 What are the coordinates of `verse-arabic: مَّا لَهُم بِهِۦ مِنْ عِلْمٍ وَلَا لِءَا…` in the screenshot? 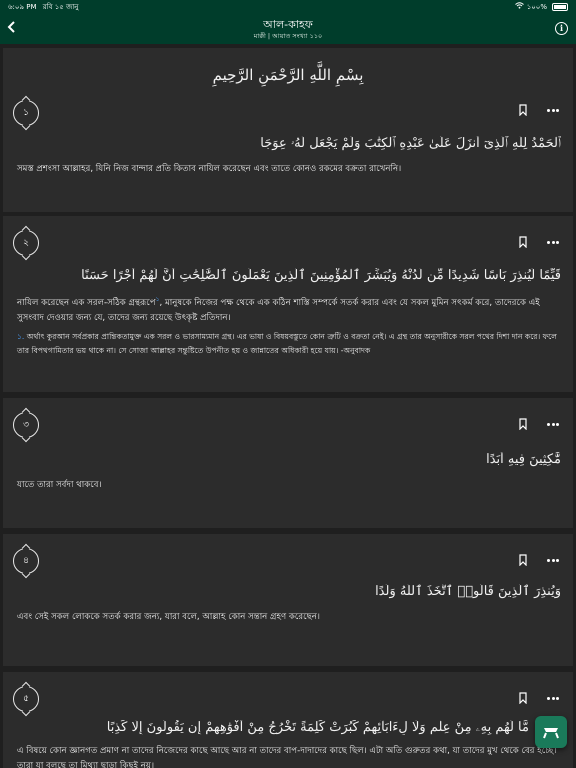 It's located at (317, 727).